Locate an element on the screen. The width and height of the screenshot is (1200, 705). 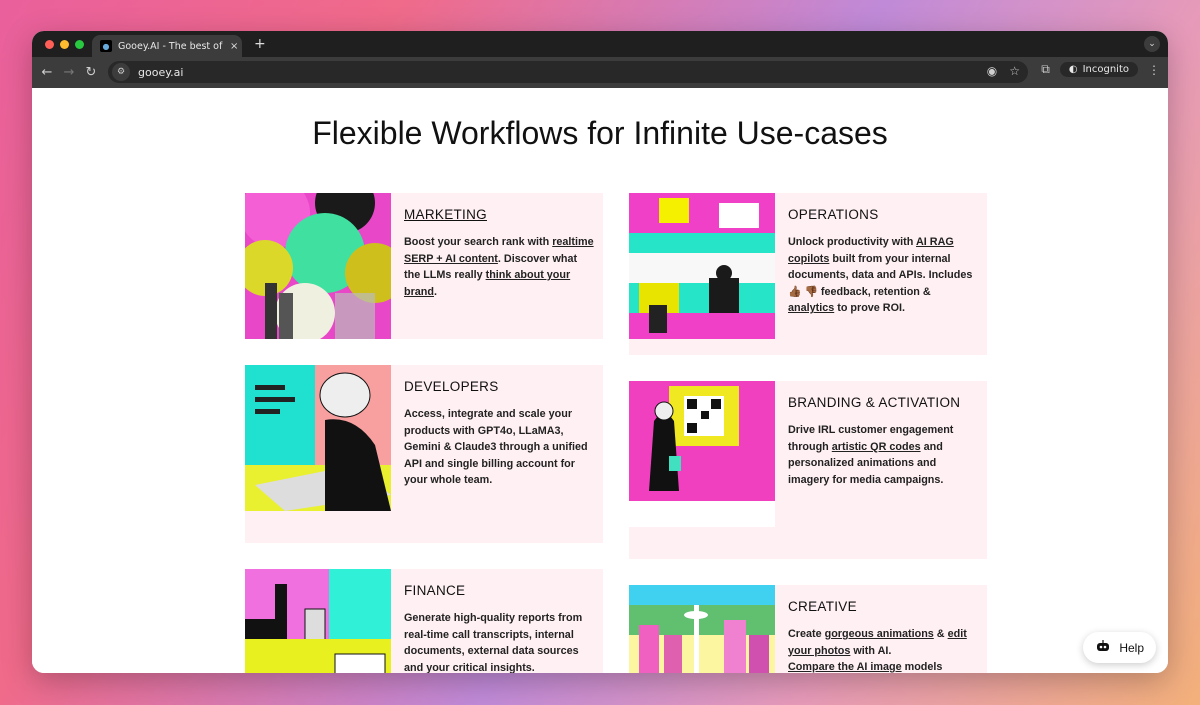
reload-button: ↻ is located at coordinates (91, 72).